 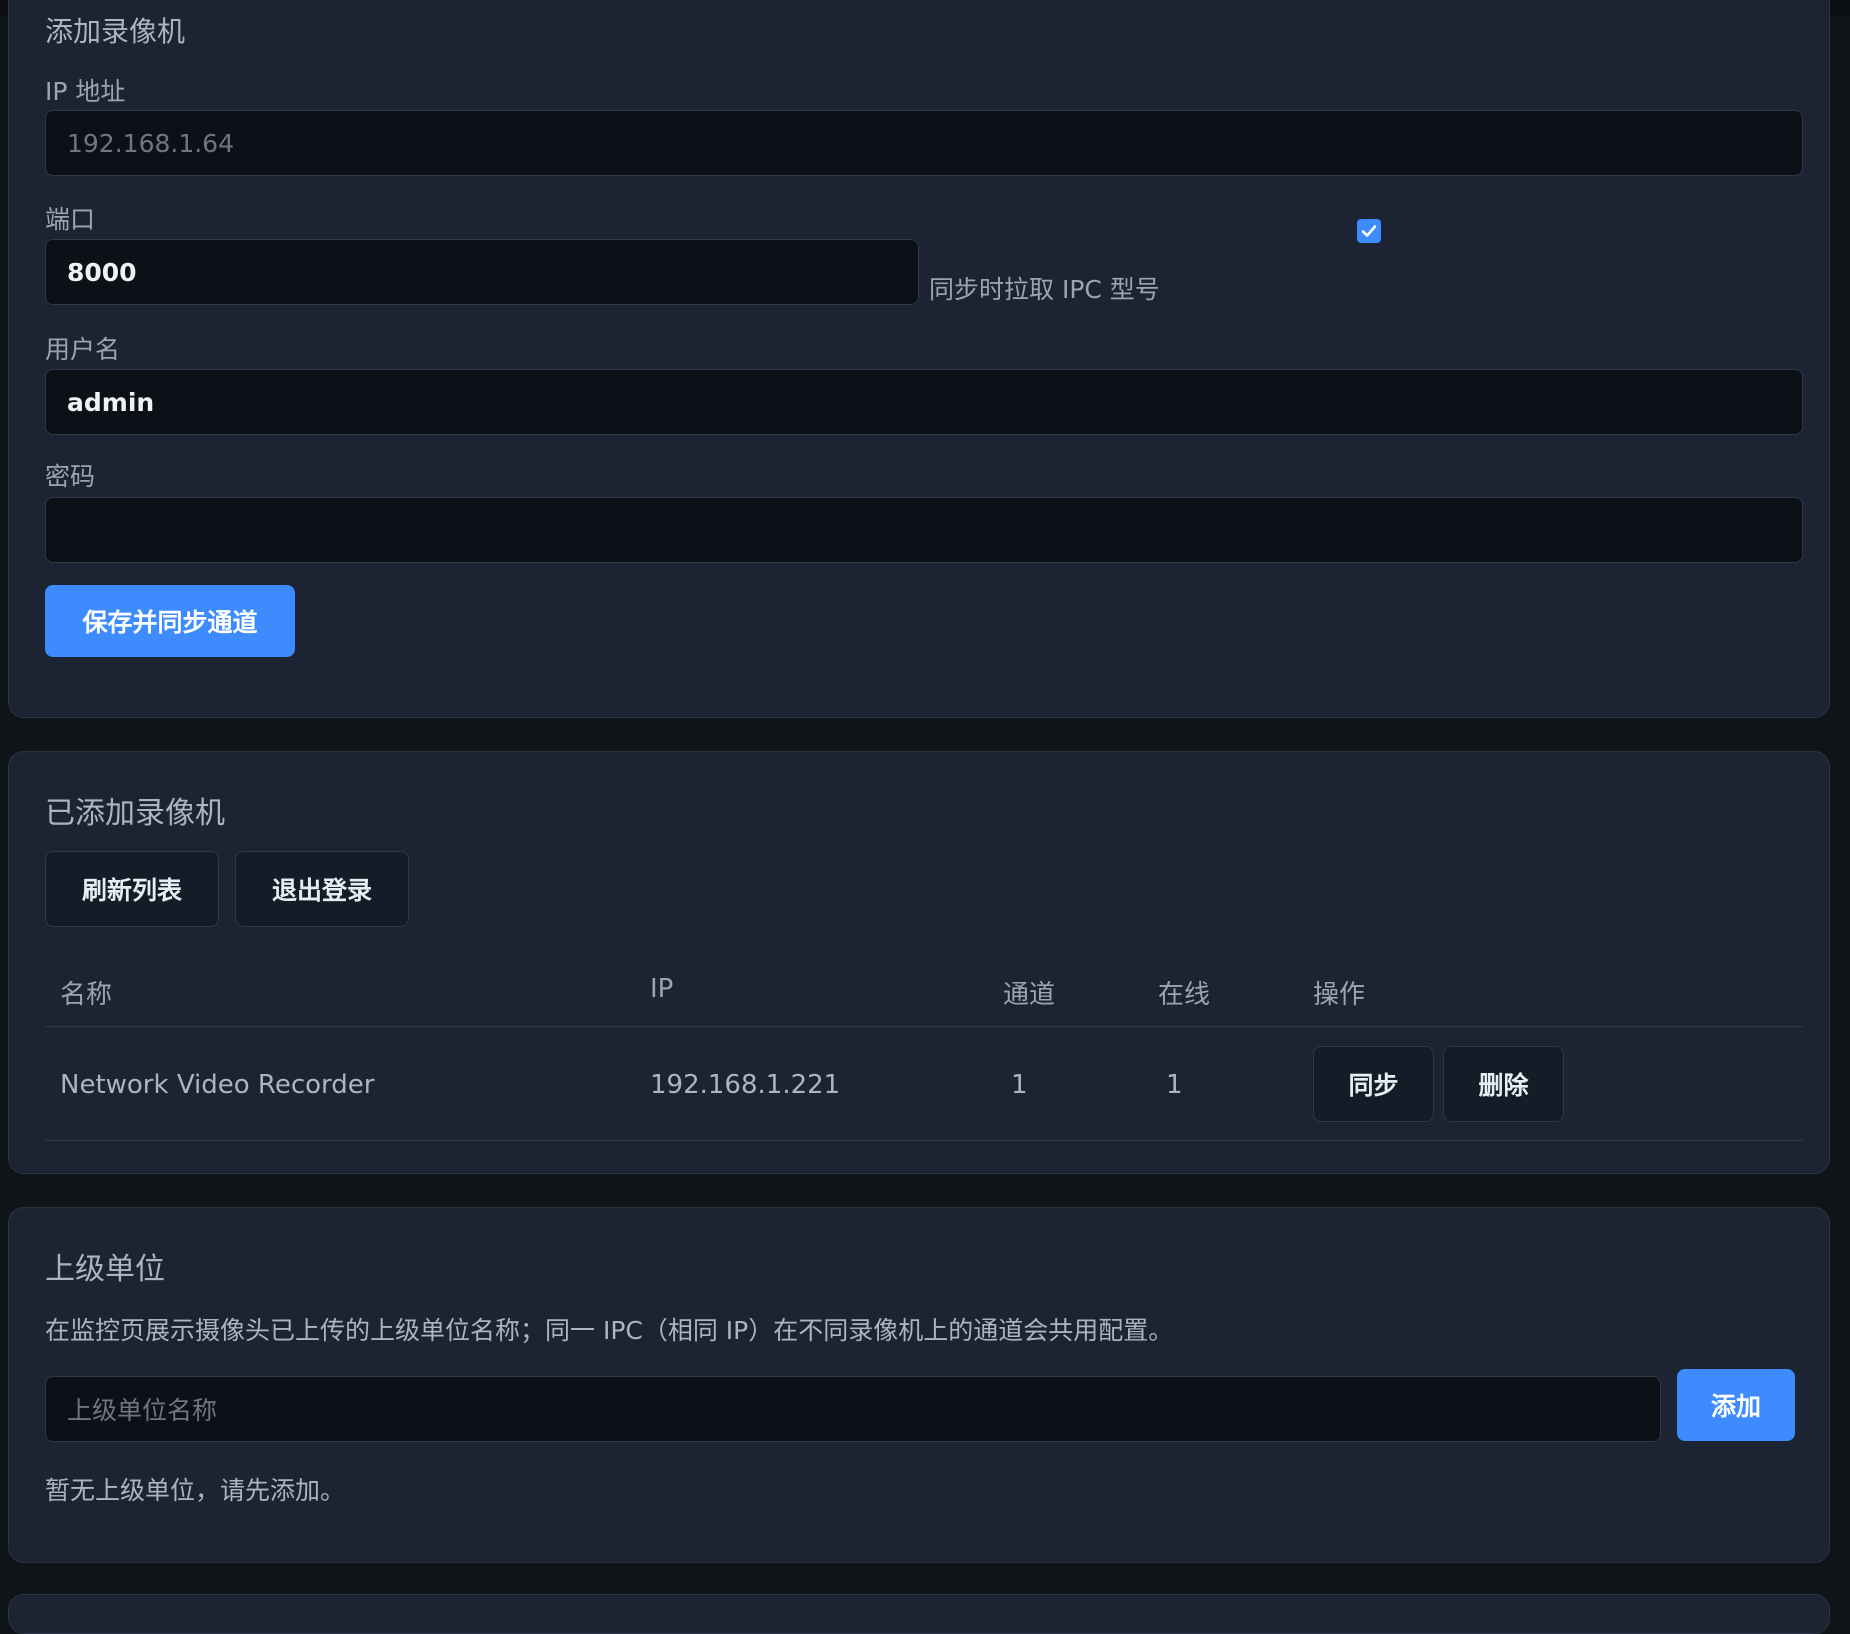 What do you see at coordinates (924, 402) in the screenshot?
I see `username-input: admin` at bounding box center [924, 402].